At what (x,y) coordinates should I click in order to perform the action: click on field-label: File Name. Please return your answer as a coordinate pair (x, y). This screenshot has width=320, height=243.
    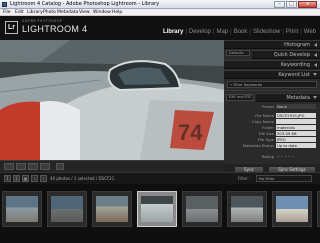
    Looking at the image, I should click on (264, 115).